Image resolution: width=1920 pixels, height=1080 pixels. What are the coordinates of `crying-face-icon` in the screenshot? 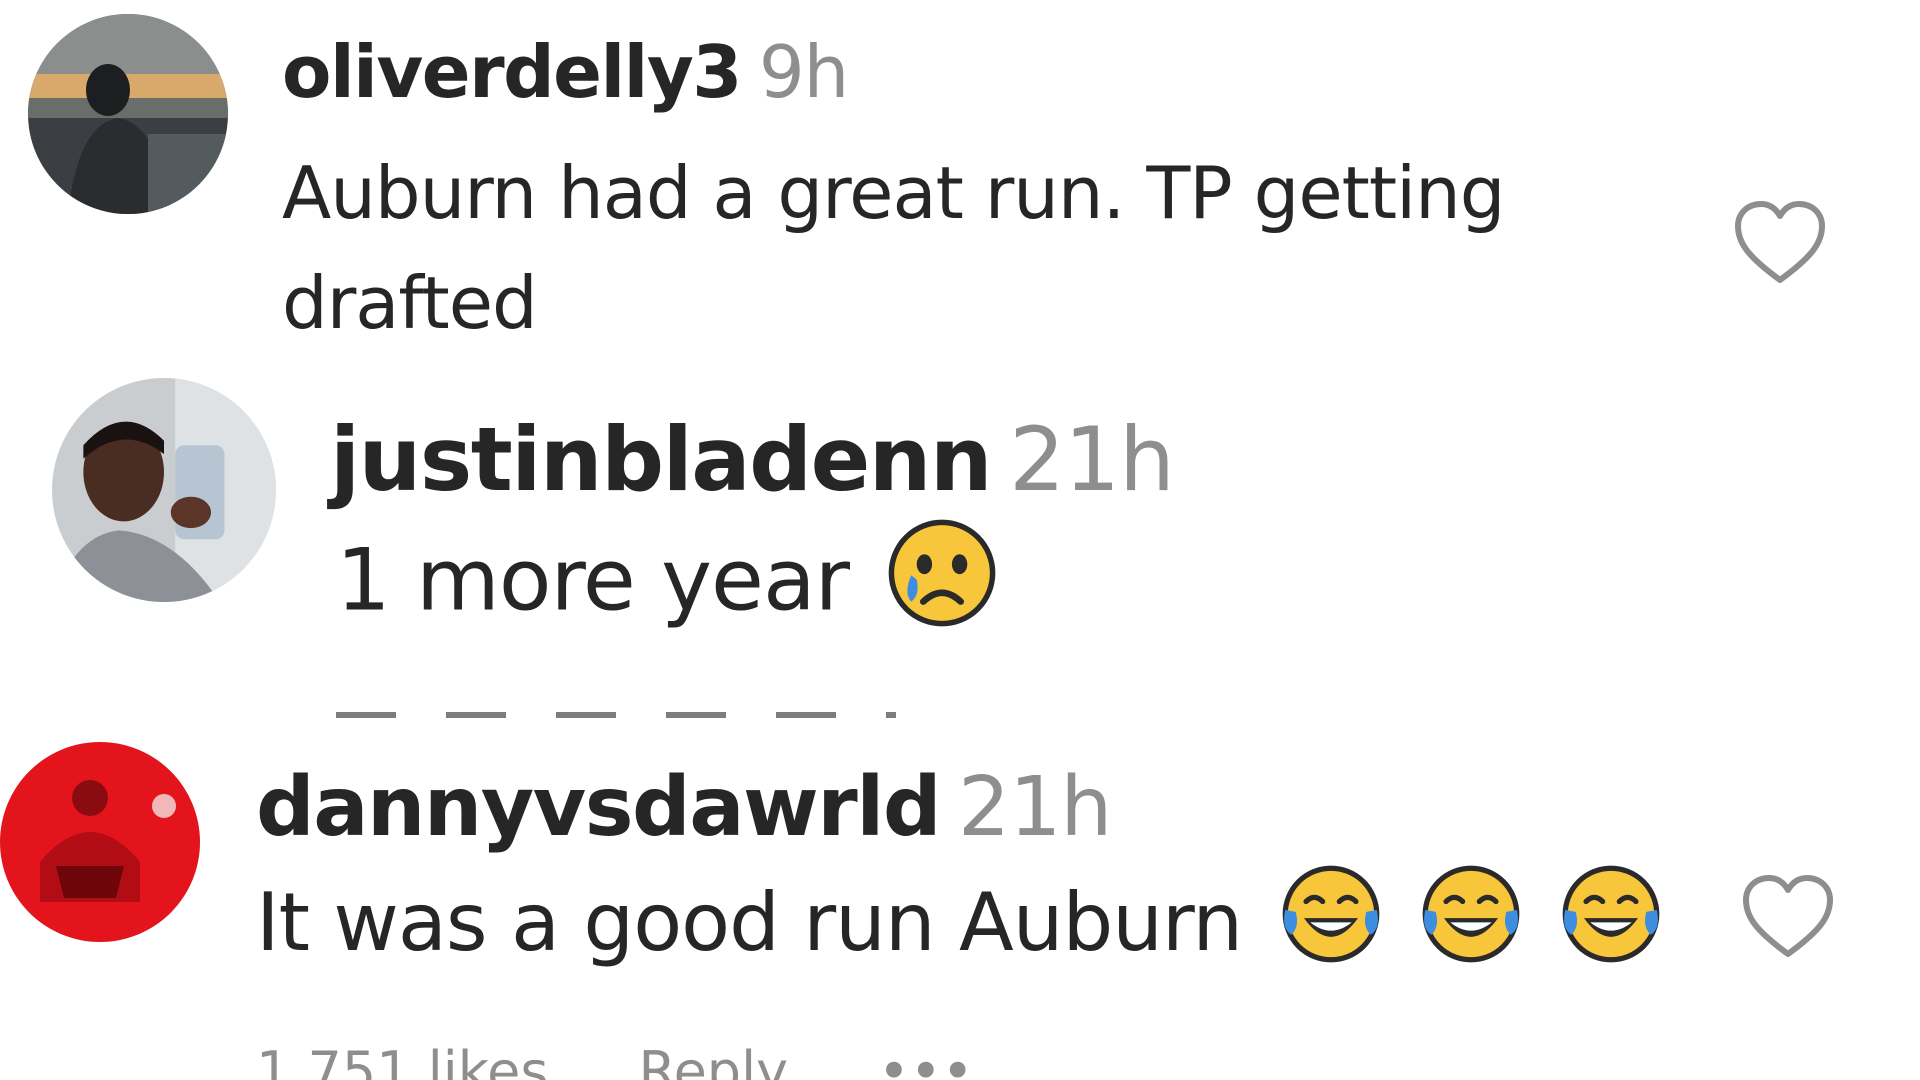 It's located at (942, 586).